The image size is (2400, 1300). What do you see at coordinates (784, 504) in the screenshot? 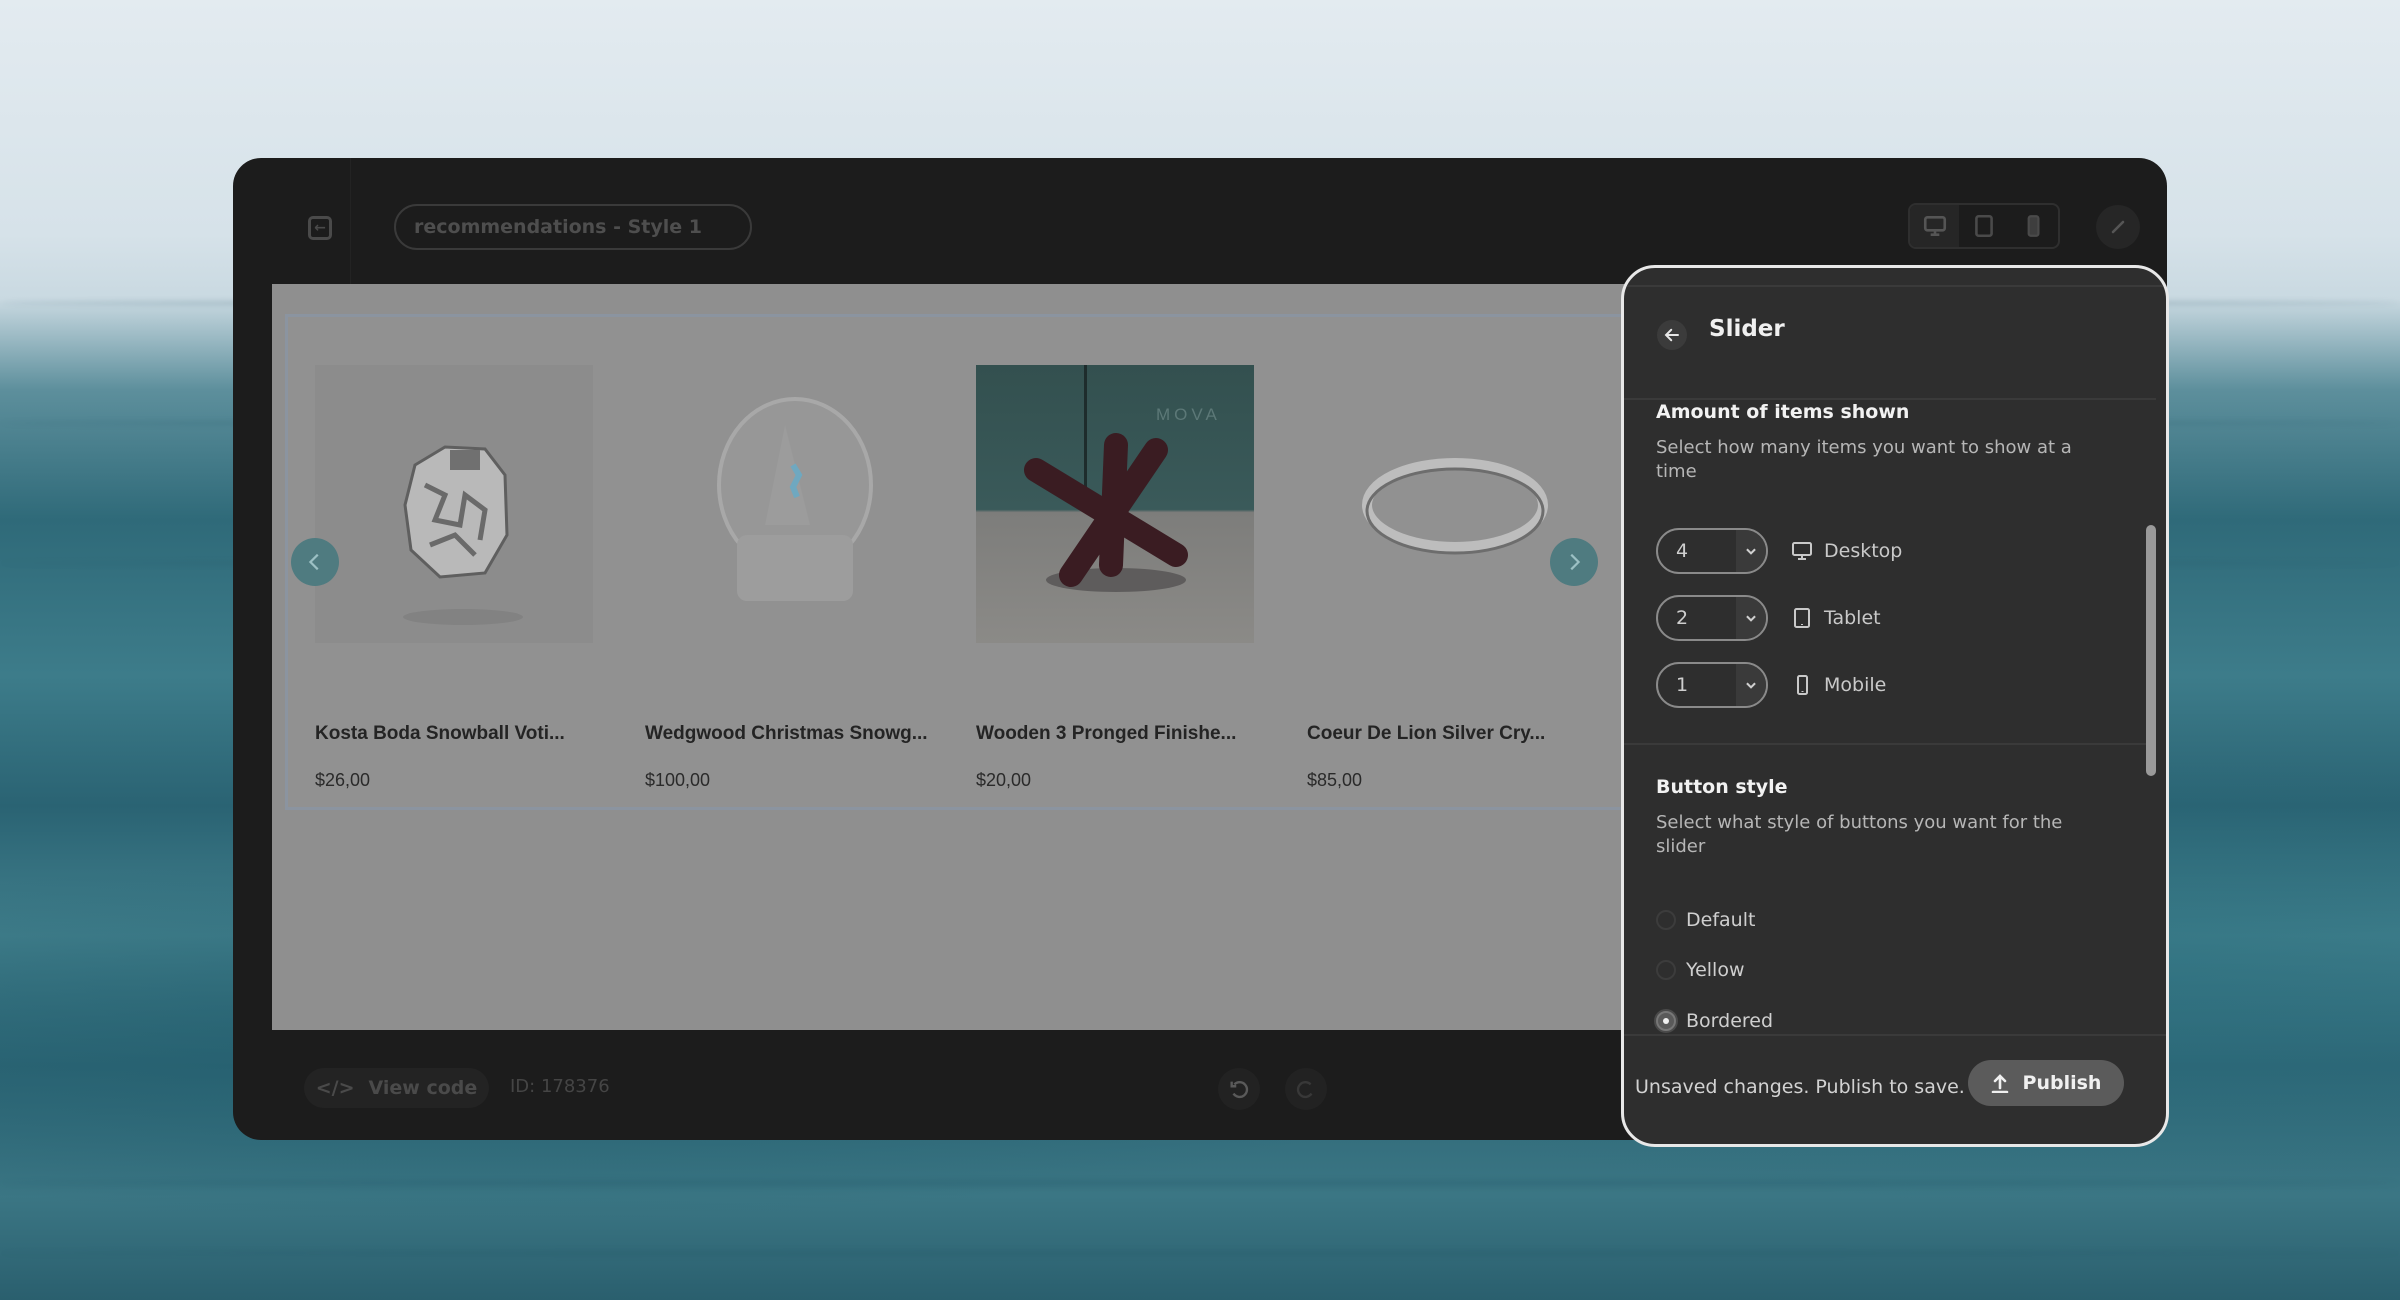
I see `product-image-snow-globe` at bounding box center [784, 504].